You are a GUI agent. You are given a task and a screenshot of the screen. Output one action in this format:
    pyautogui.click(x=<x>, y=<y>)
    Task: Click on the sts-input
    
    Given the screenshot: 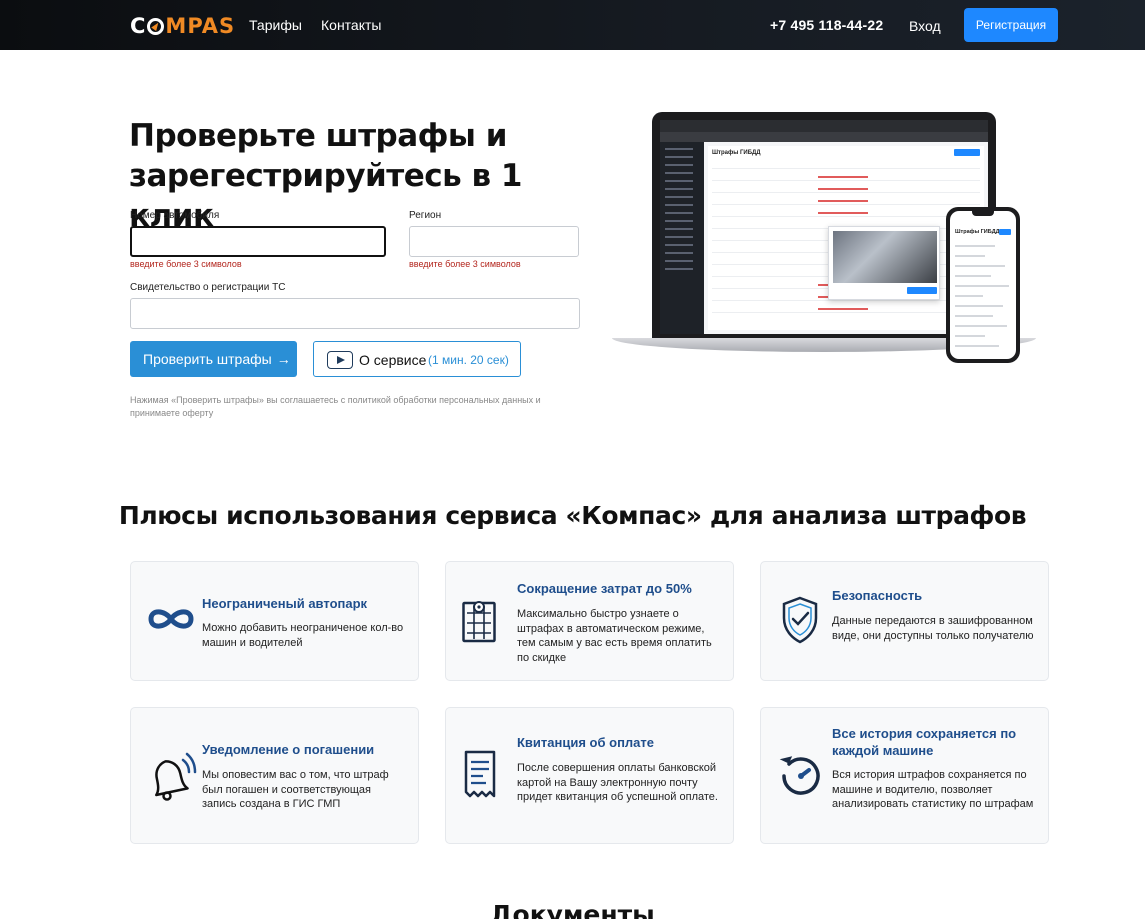 What is the action you would take?
    pyautogui.click(x=355, y=313)
    